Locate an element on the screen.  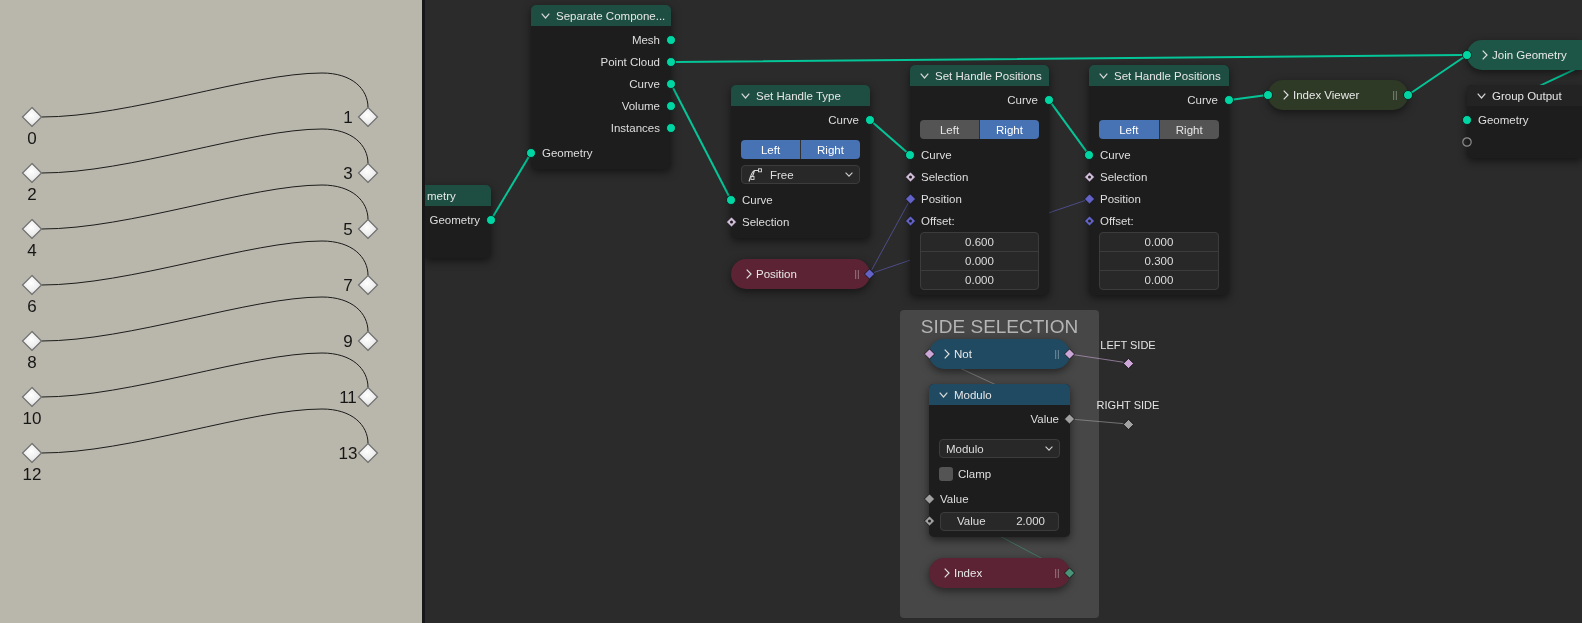
dropdown-field: Free is located at coordinates (800, 174).